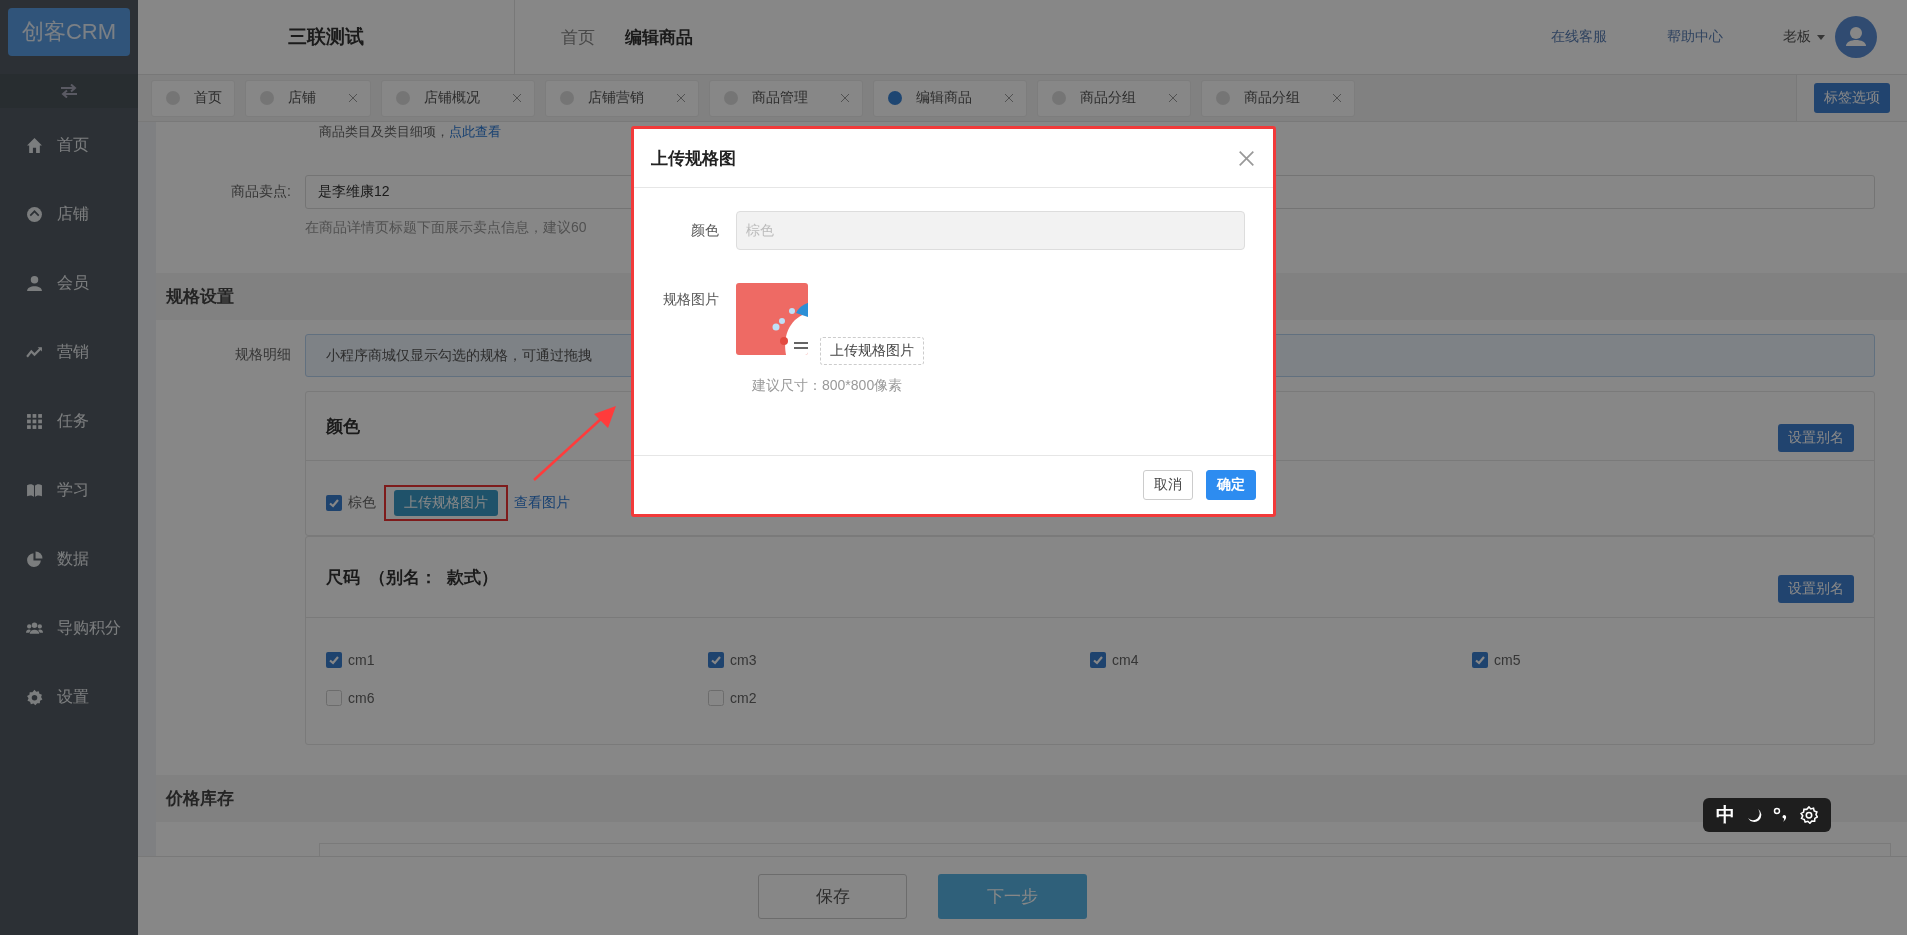  I want to click on option-label: cm3, so click(743, 660).